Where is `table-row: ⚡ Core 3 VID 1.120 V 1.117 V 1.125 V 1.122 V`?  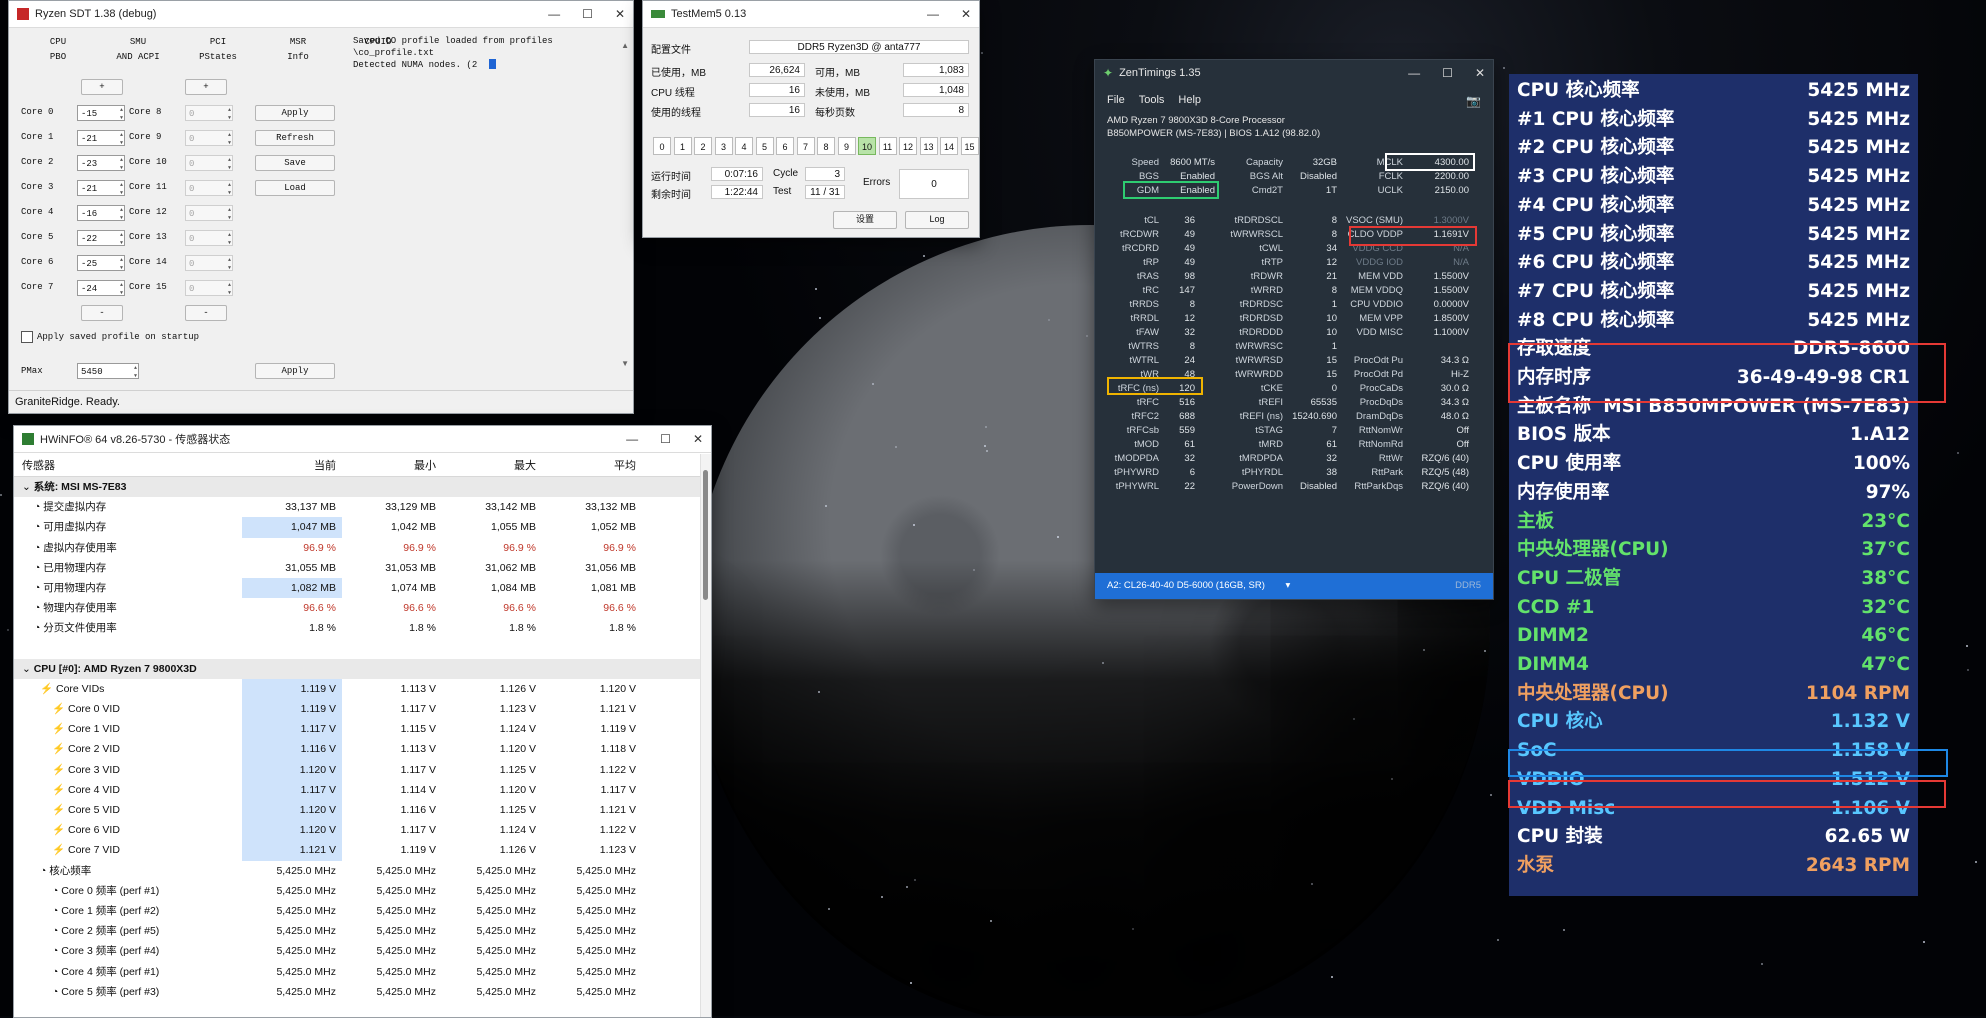 table-row: ⚡ Core 3 VID 1.120 V 1.117 V 1.125 V 1.122 V is located at coordinates (362, 769).